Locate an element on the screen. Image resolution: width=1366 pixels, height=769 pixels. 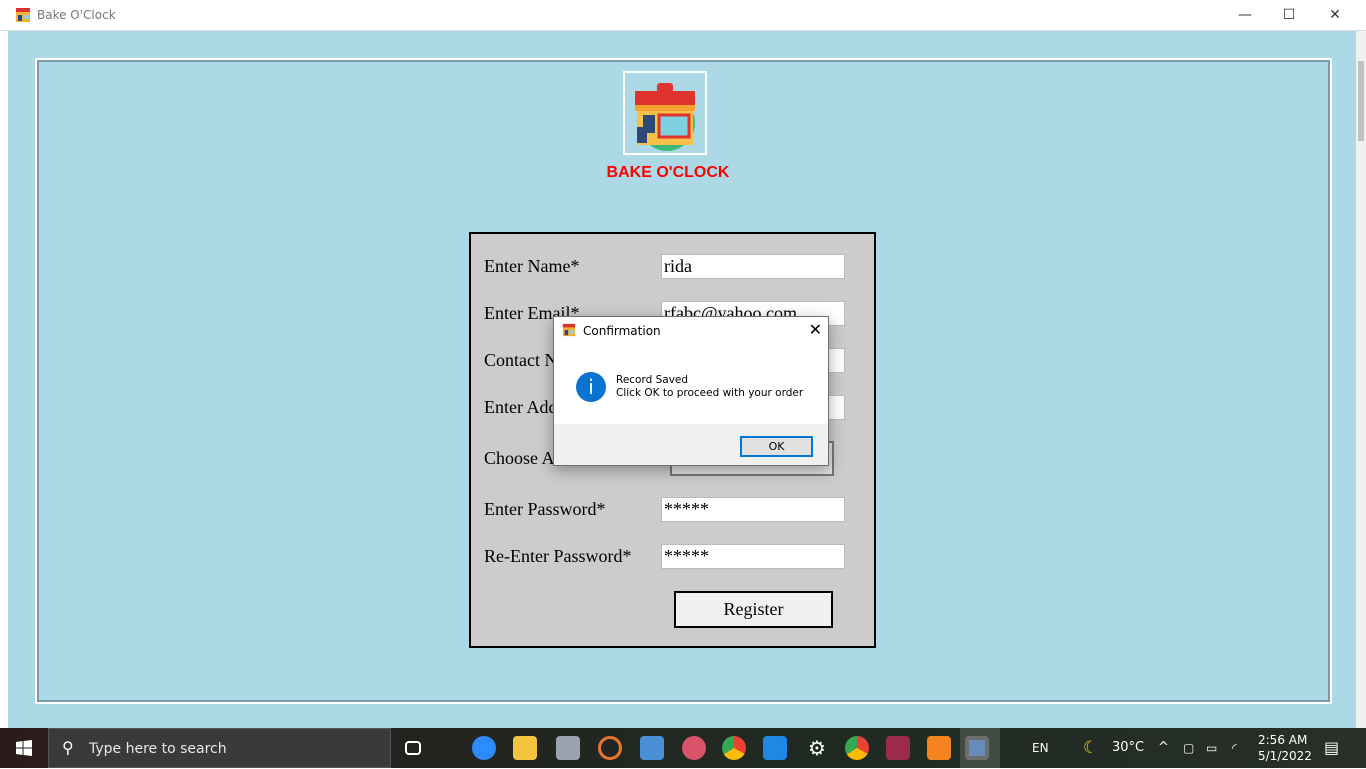
close-button: ✕ is located at coordinates (1335, 15).